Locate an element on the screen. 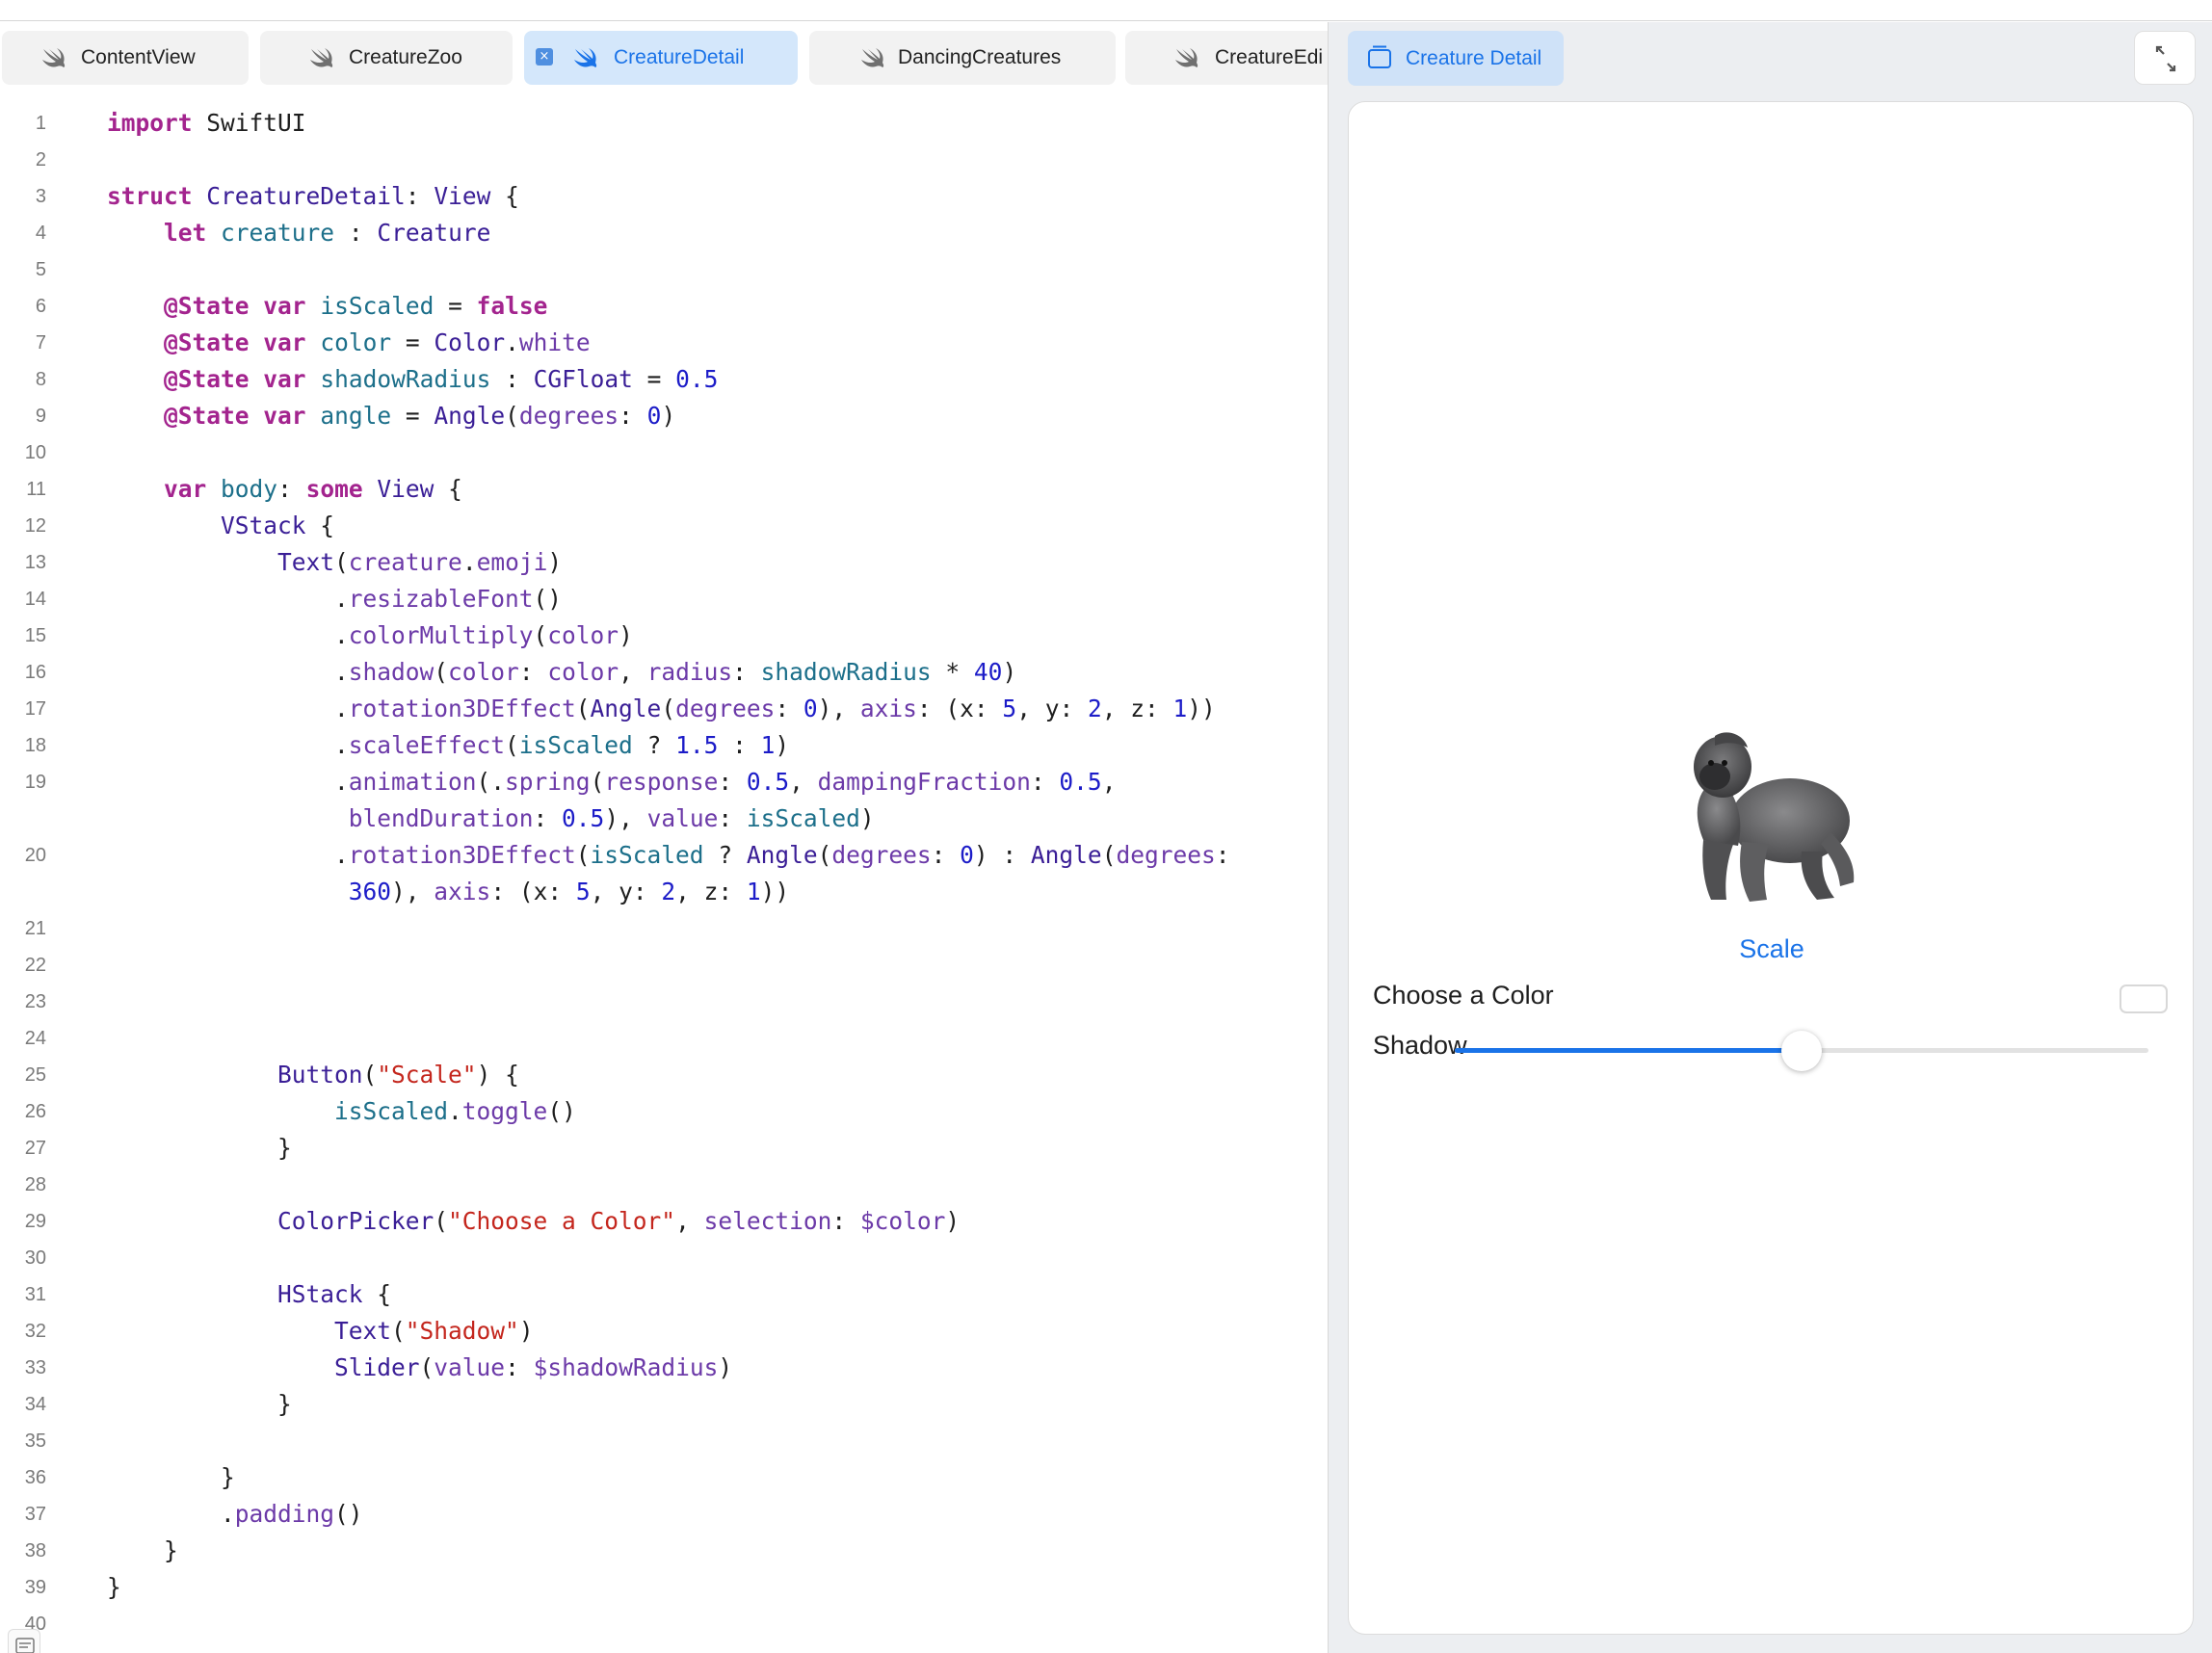  code-line: 5 is located at coordinates (664, 270).